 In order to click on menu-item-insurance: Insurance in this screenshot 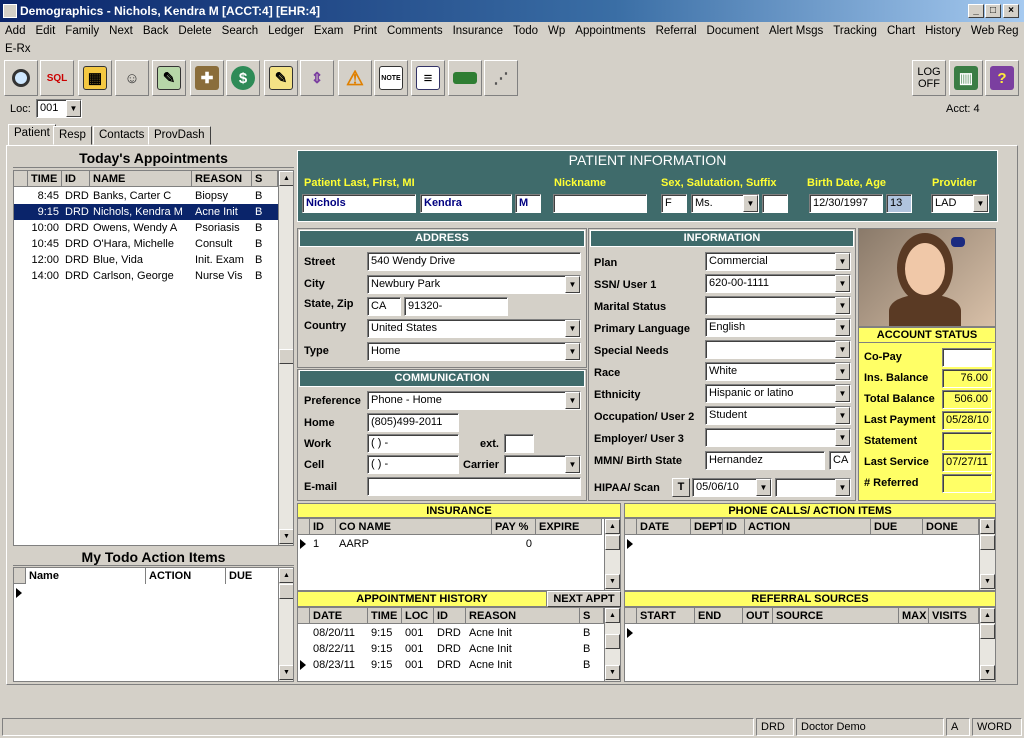, I will do `click(478, 31)`.